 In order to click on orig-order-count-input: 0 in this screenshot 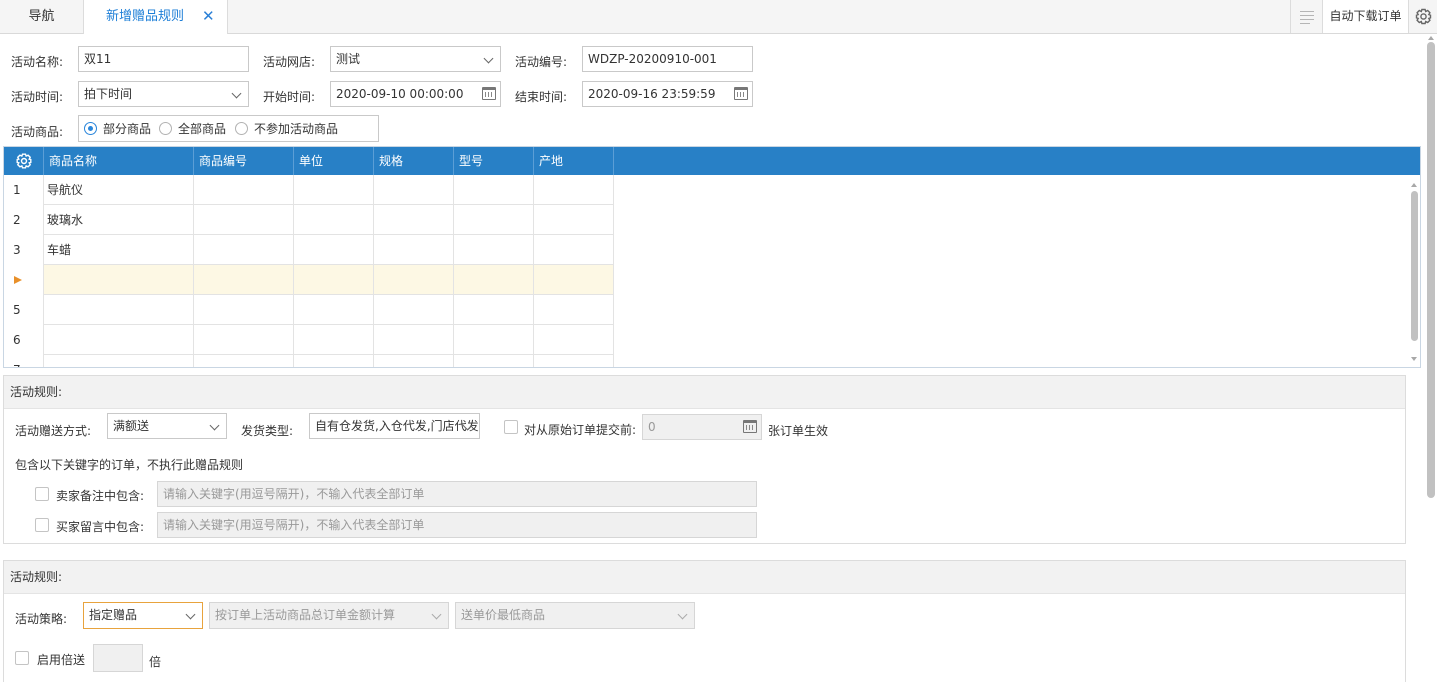, I will do `click(702, 427)`.